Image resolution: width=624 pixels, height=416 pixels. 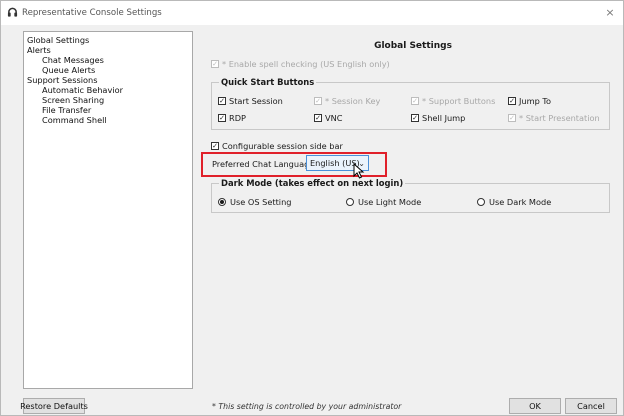 What do you see at coordinates (261, 202) in the screenshot?
I see `use-os-setting-label: Use OS Setting` at bounding box center [261, 202].